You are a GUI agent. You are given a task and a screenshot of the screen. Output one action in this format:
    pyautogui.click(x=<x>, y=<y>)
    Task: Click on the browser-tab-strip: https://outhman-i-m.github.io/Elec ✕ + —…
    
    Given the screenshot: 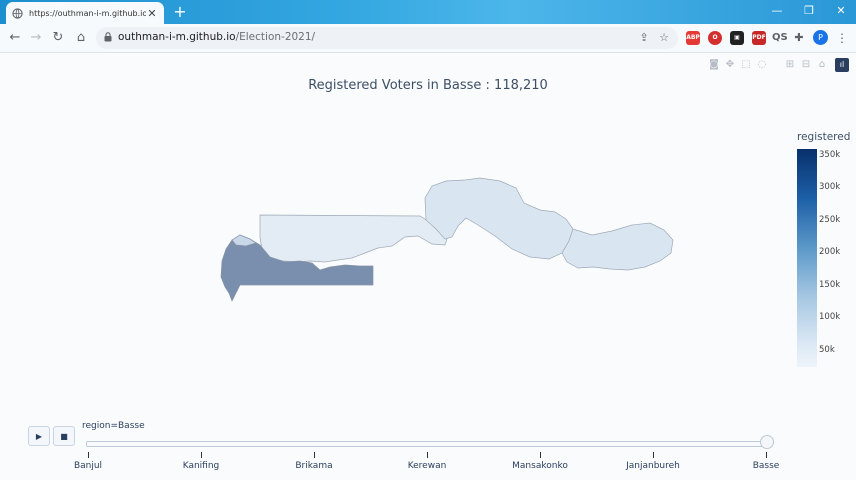 What is the action you would take?
    pyautogui.click(x=428, y=12)
    